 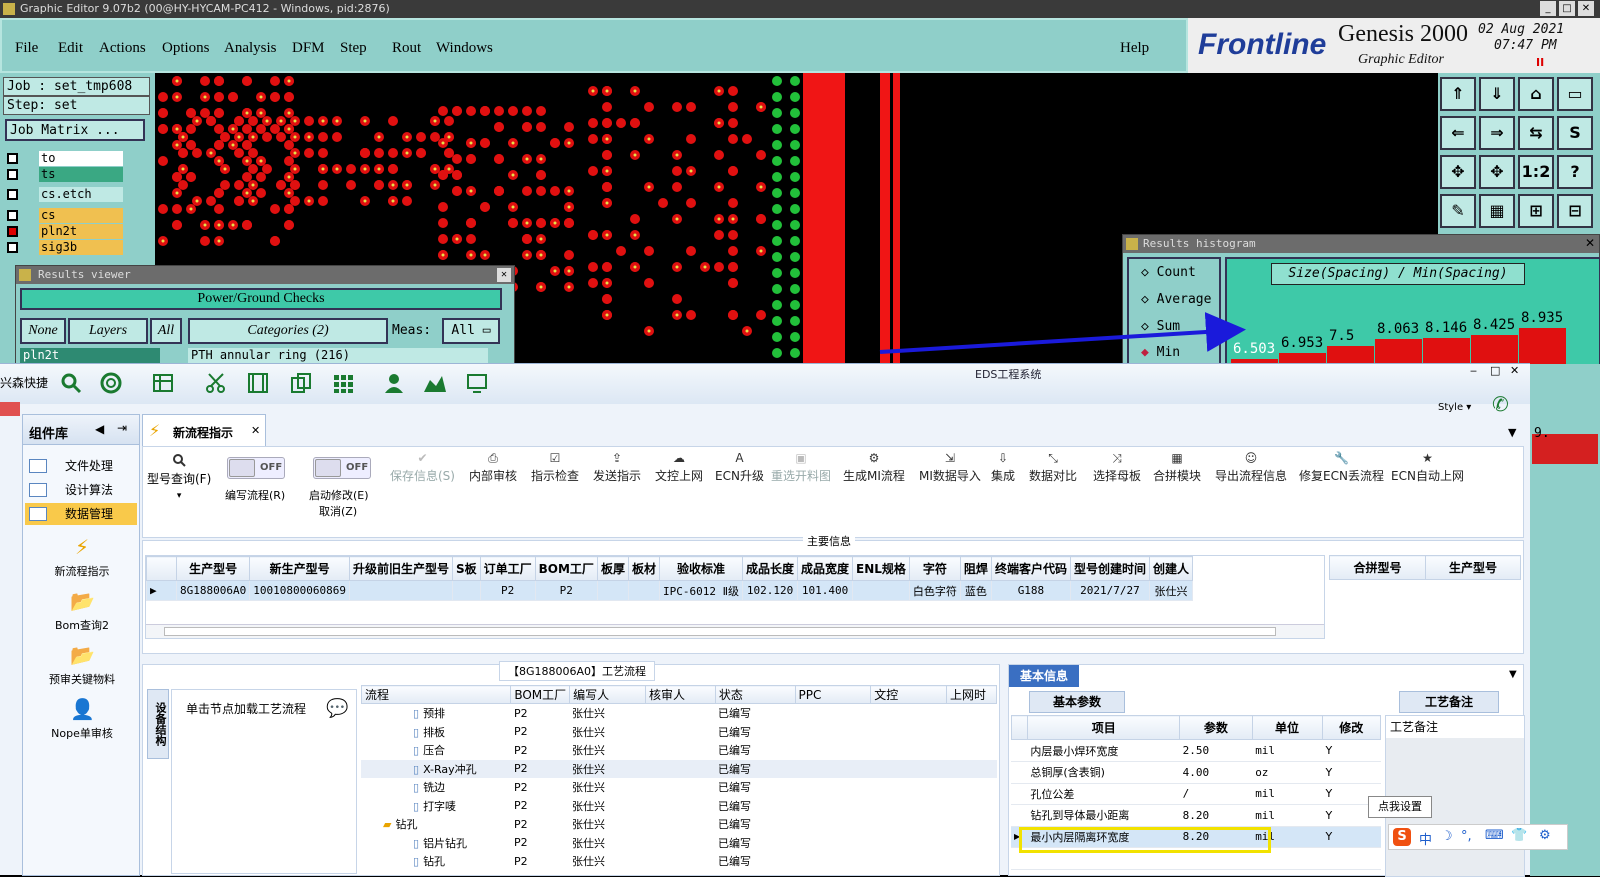 What do you see at coordinates (971, 694) in the screenshot?
I see `process-header: 上网时` at bounding box center [971, 694].